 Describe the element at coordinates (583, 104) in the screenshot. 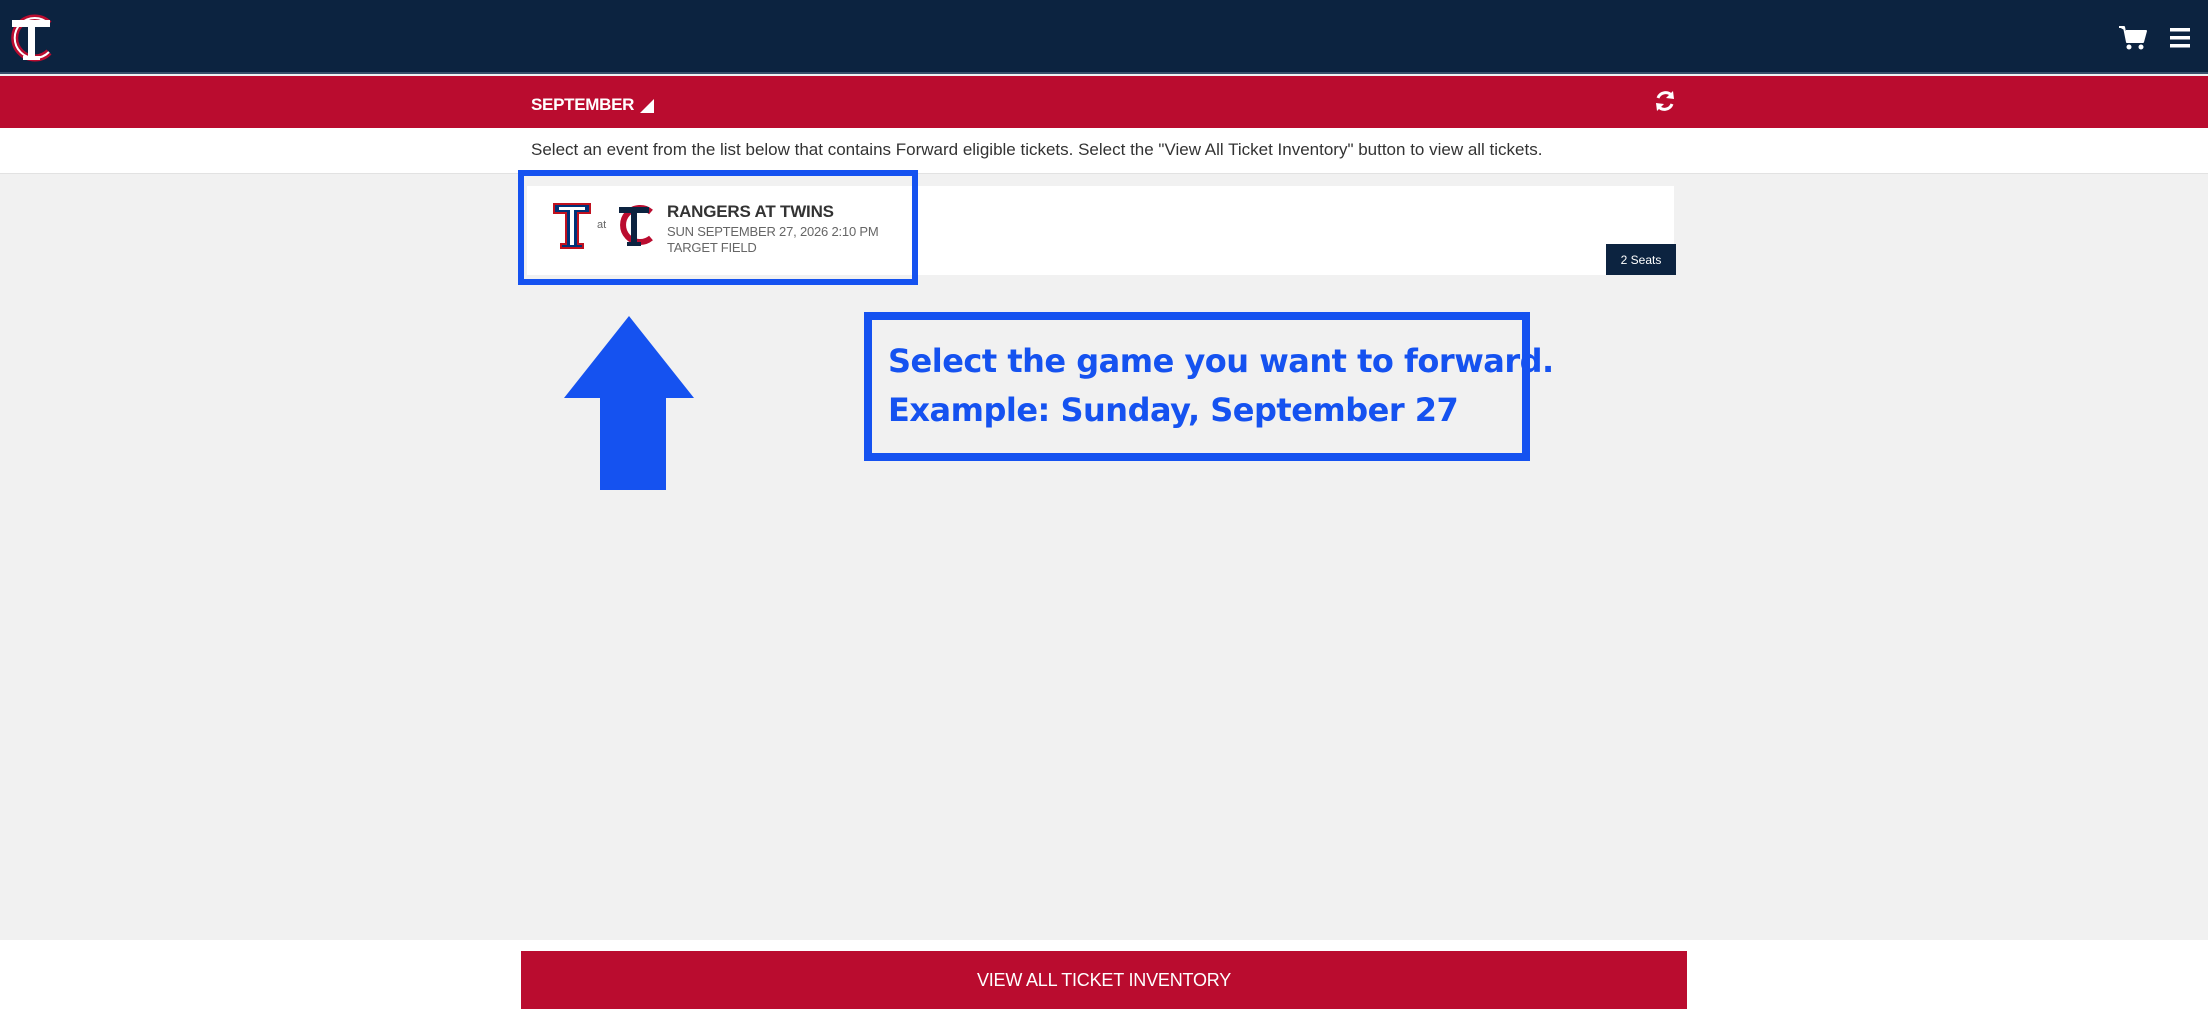

I see `month-label: SEPTEMBER` at that location.